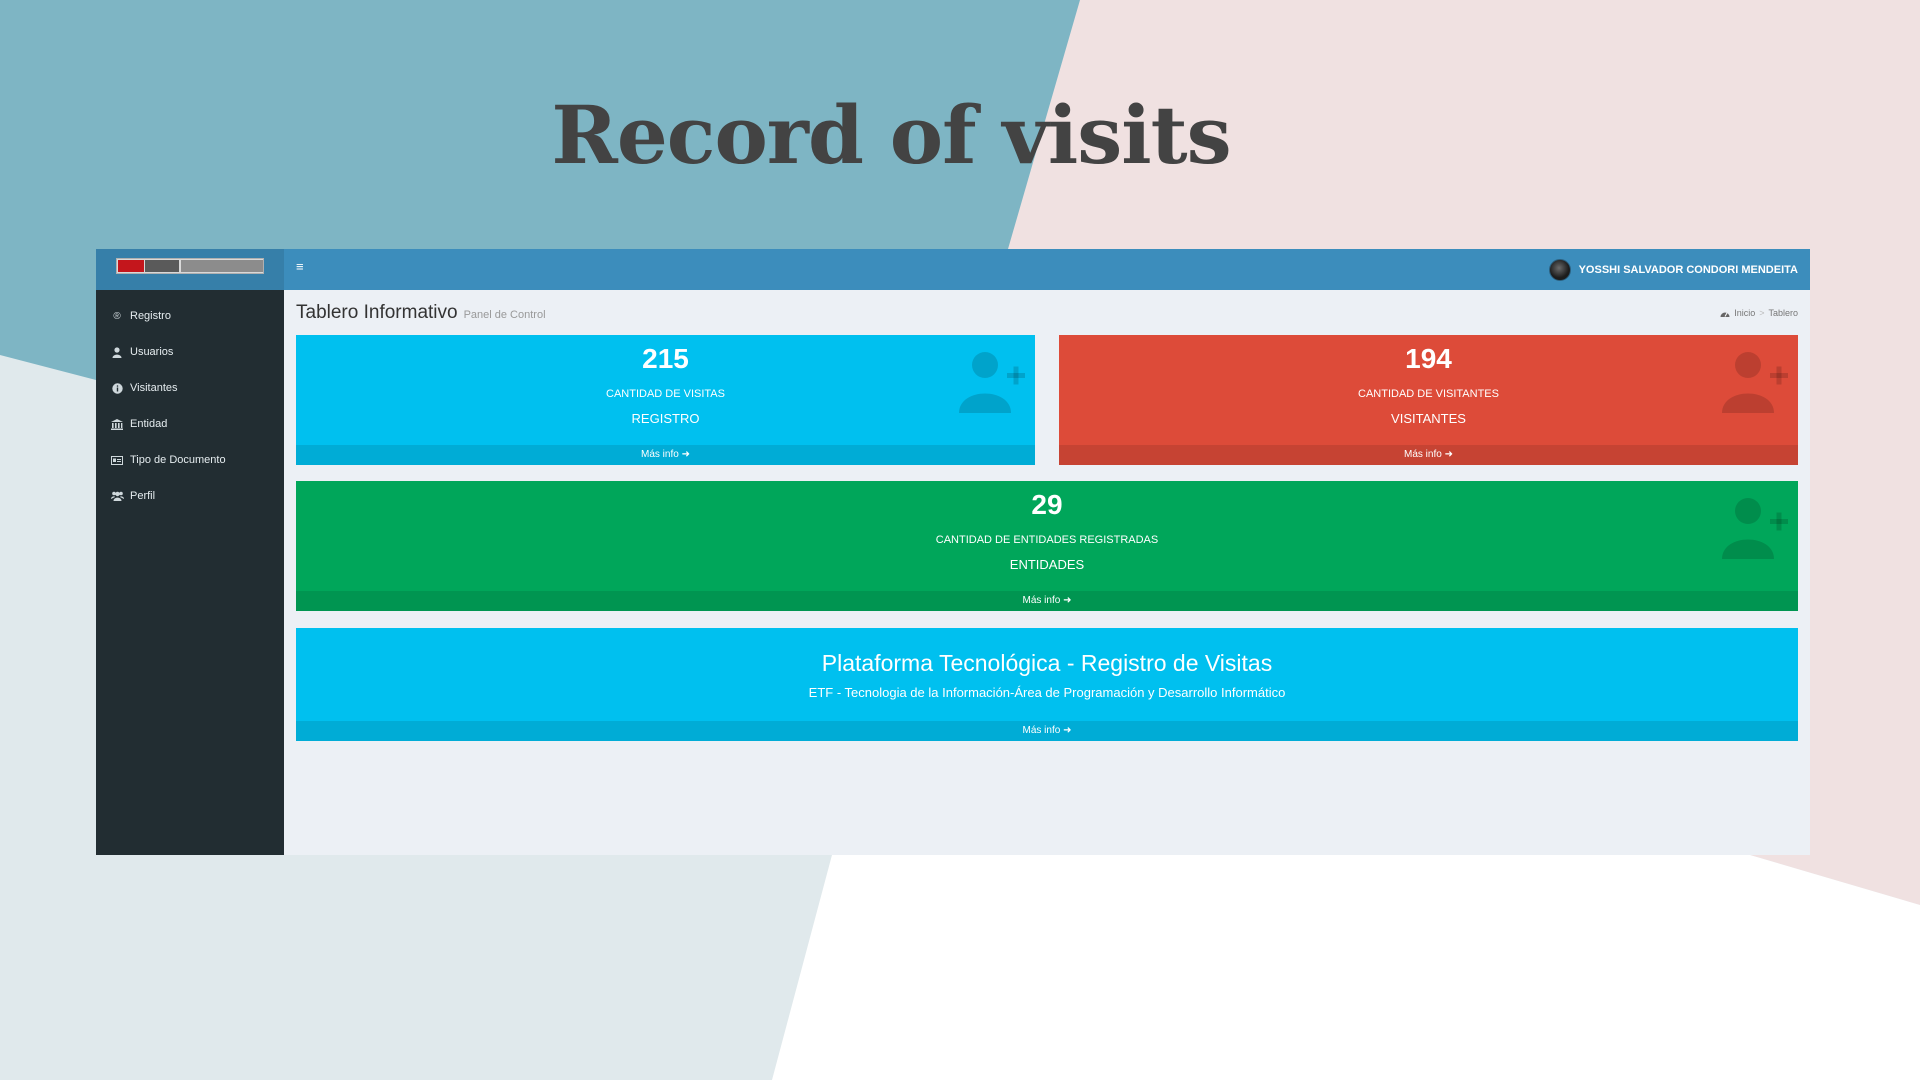  Describe the element at coordinates (504, 315) in the screenshot. I see `page-subtitle: Panel de Control` at that location.